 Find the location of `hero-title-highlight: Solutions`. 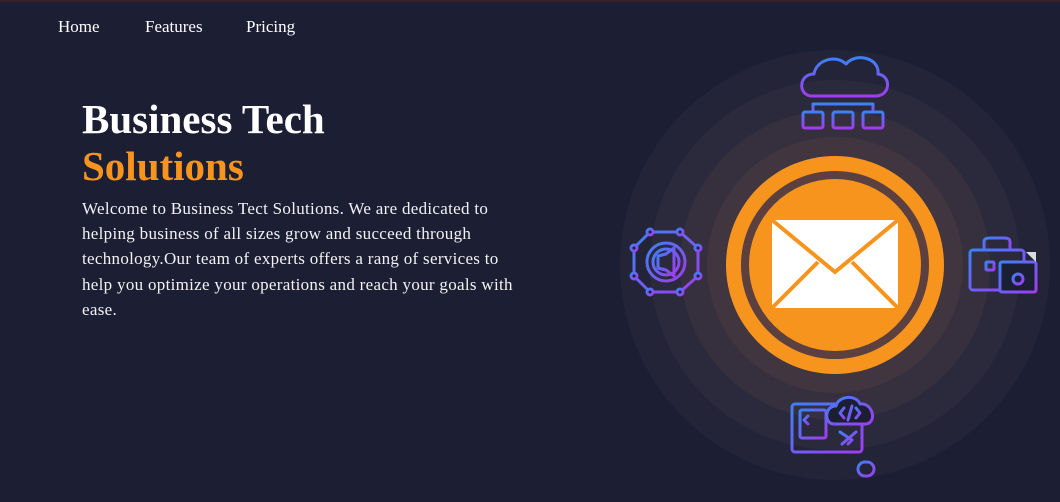

hero-title-highlight: Solutions is located at coordinates (163, 166).